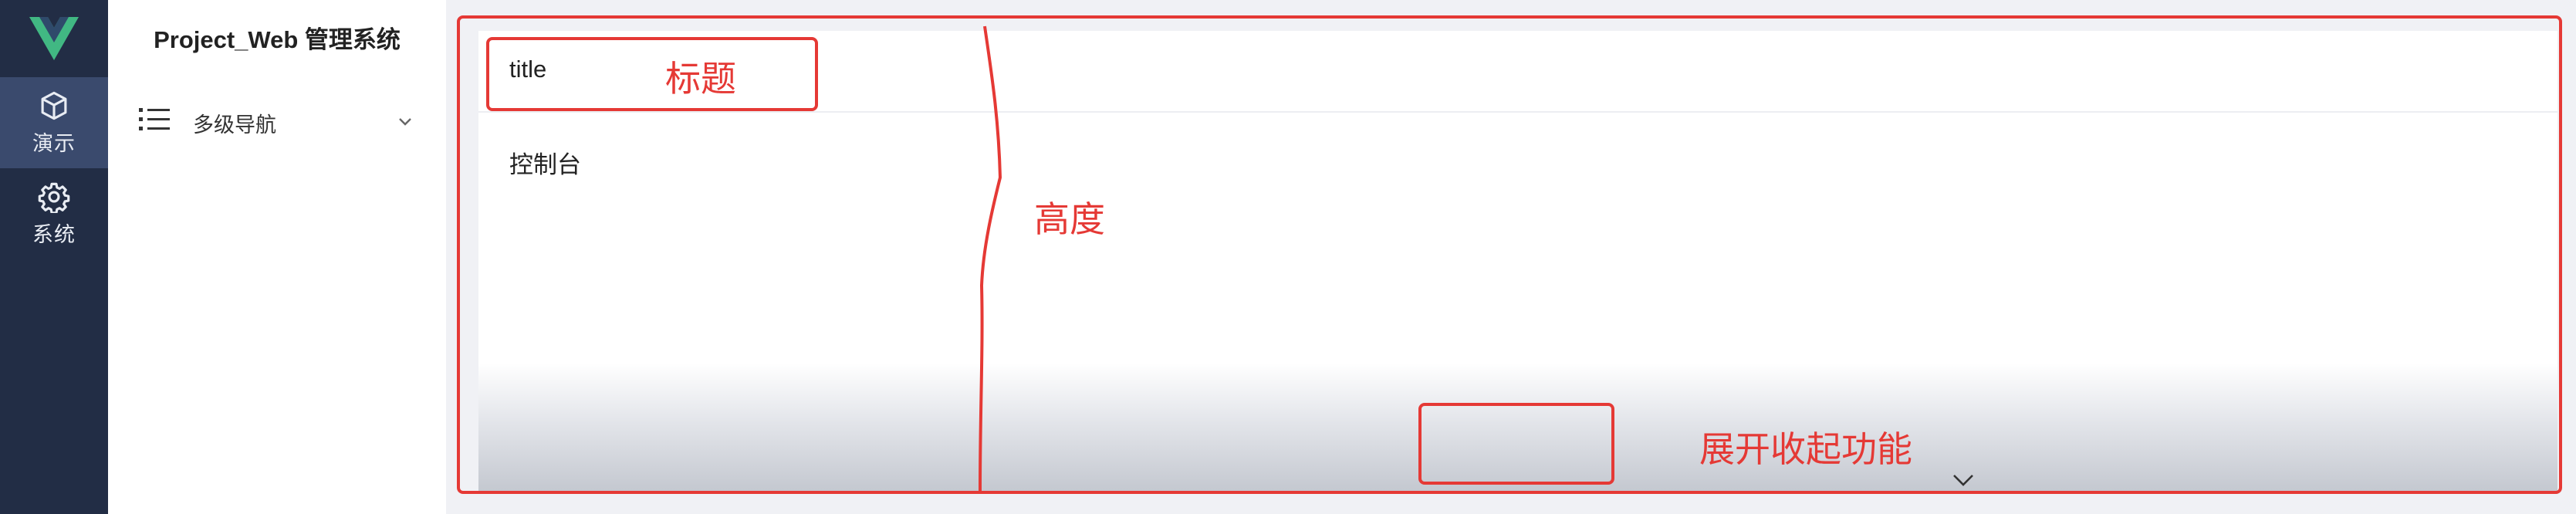 The image size is (2576, 514). Describe the element at coordinates (54, 234) in the screenshot. I see `rail-item-label: 系统` at that location.